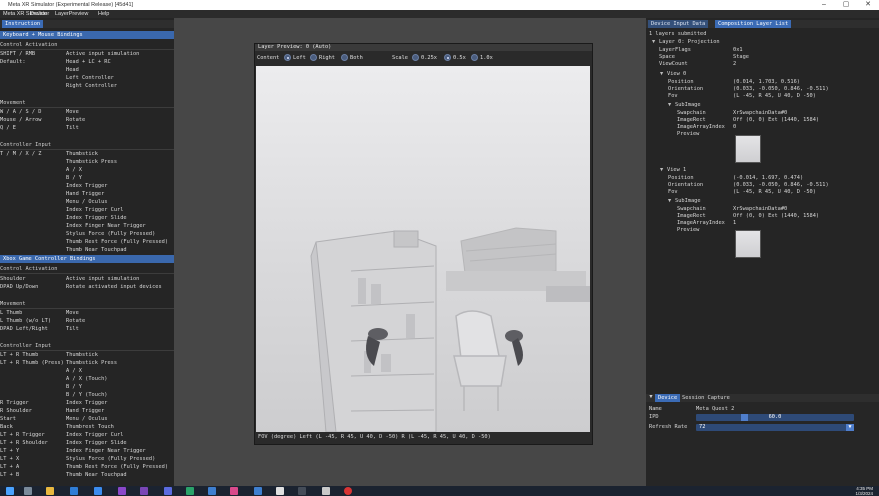 This screenshot has width=879, height=496. I want to click on binding-action: Stylus Force (Fully Pressed), so click(111, 234).